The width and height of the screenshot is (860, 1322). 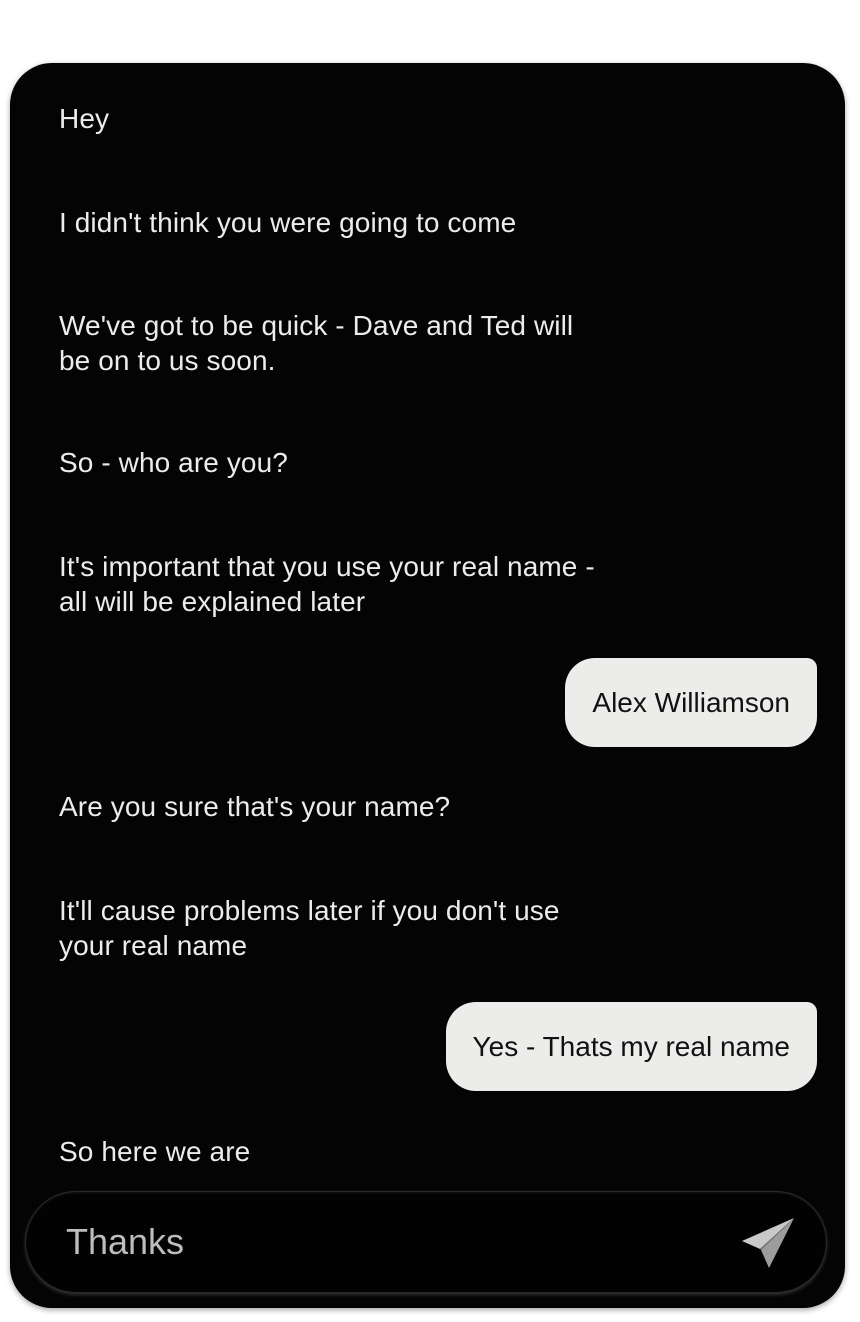 What do you see at coordinates (255, 806) in the screenshot?
I see `message-incoming: Are you sure that's your name?` at bounding box center [255, 806].